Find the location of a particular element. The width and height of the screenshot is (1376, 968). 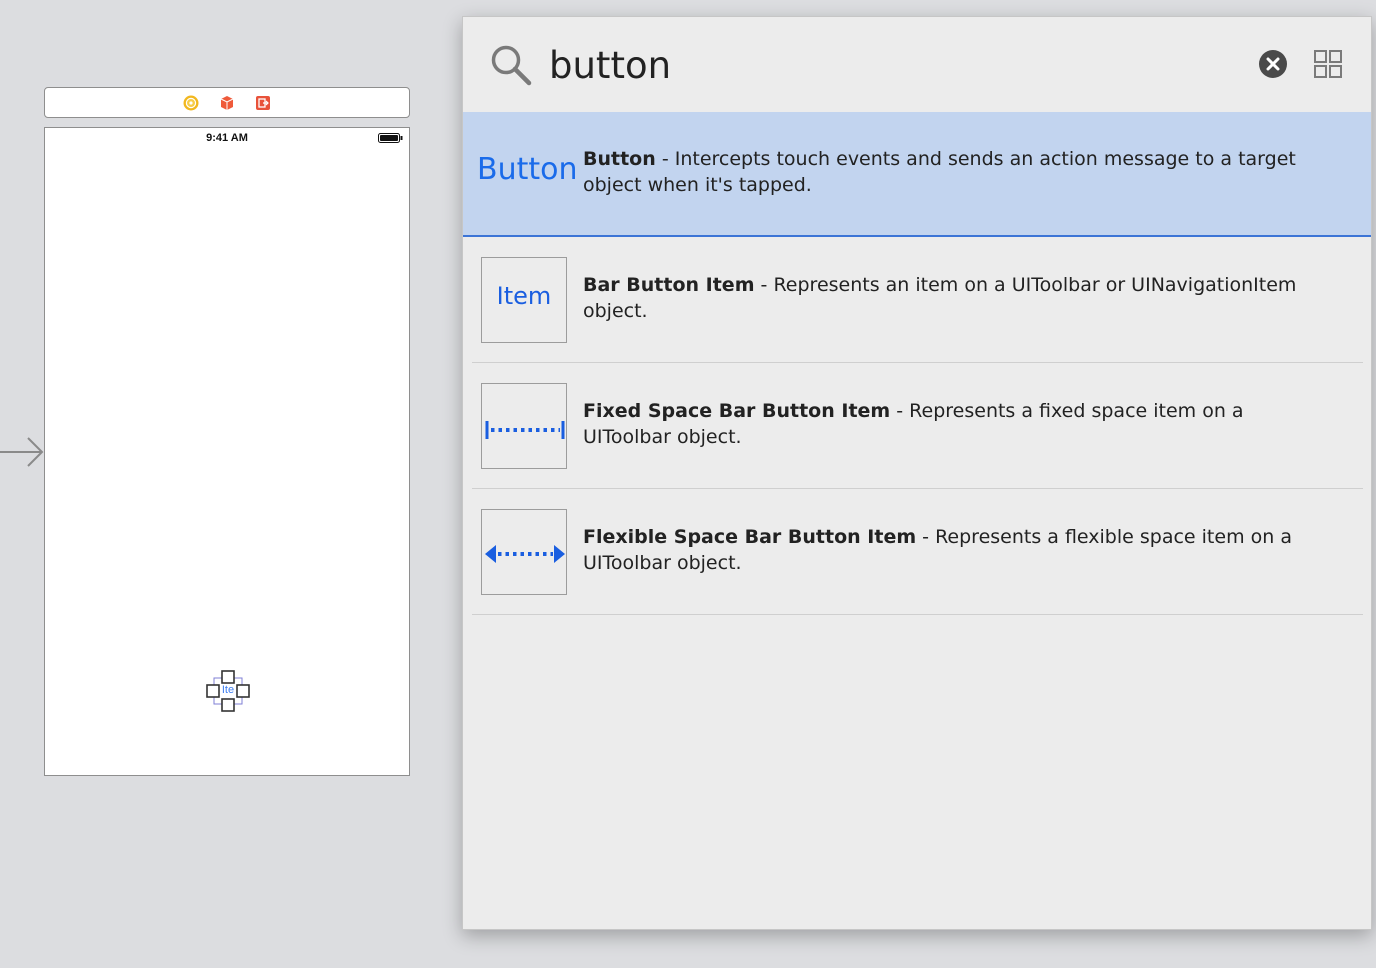

row-title: Flexible Space Bar Button Item is located at coordinates (750, 537).